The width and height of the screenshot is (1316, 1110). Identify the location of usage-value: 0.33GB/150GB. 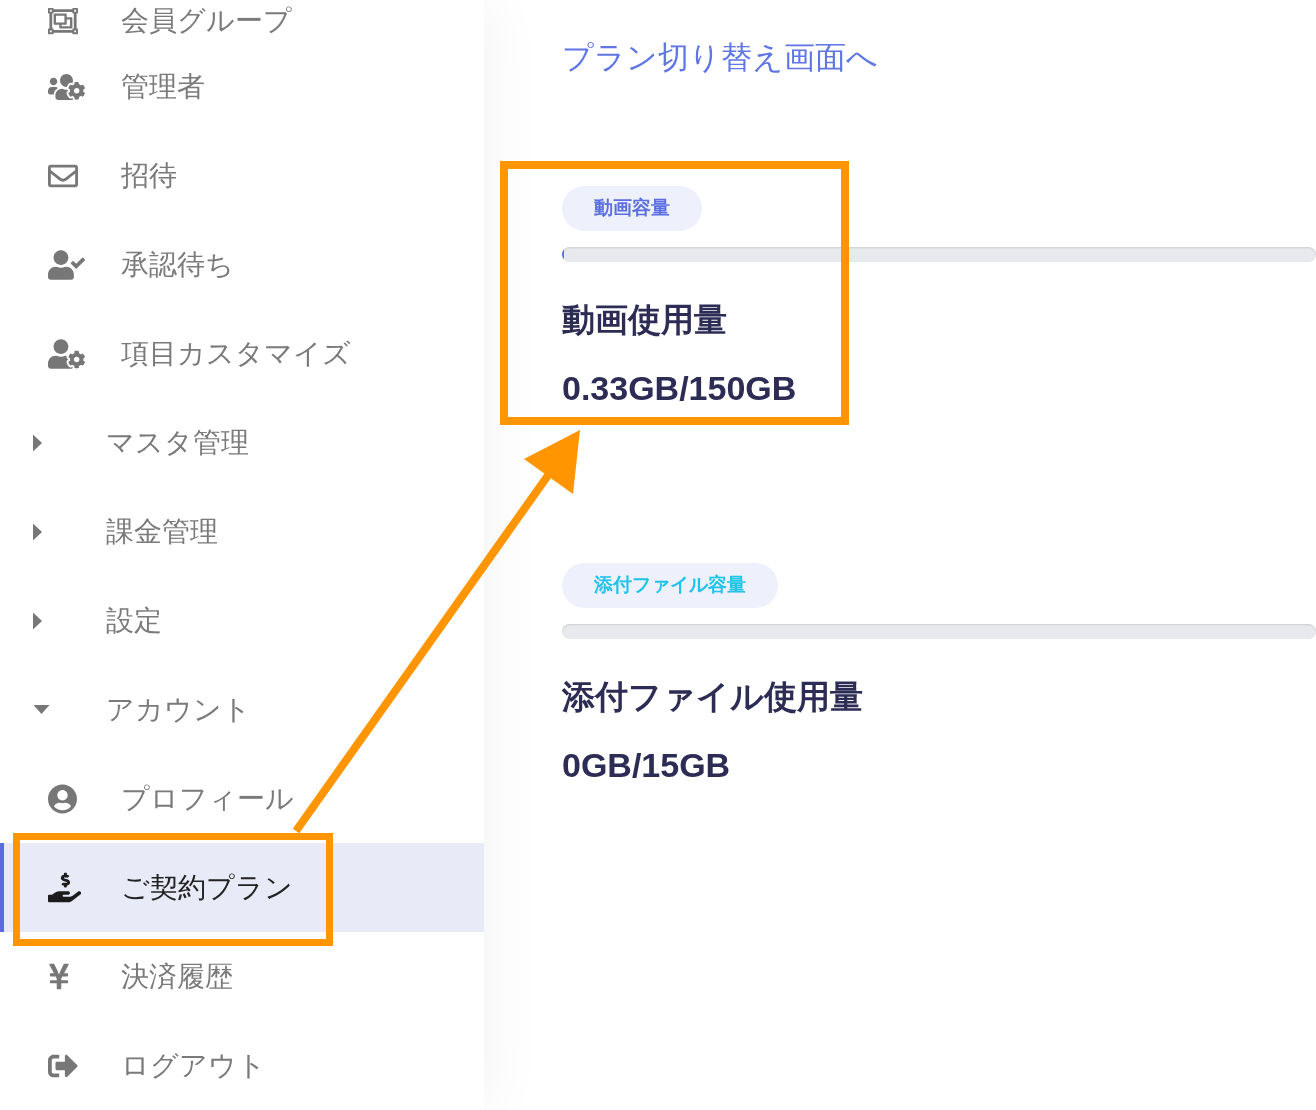
(679, 388).